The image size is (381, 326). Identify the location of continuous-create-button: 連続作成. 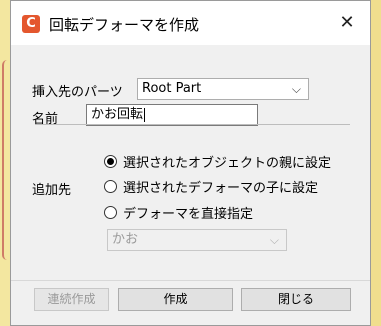
(71, 299).